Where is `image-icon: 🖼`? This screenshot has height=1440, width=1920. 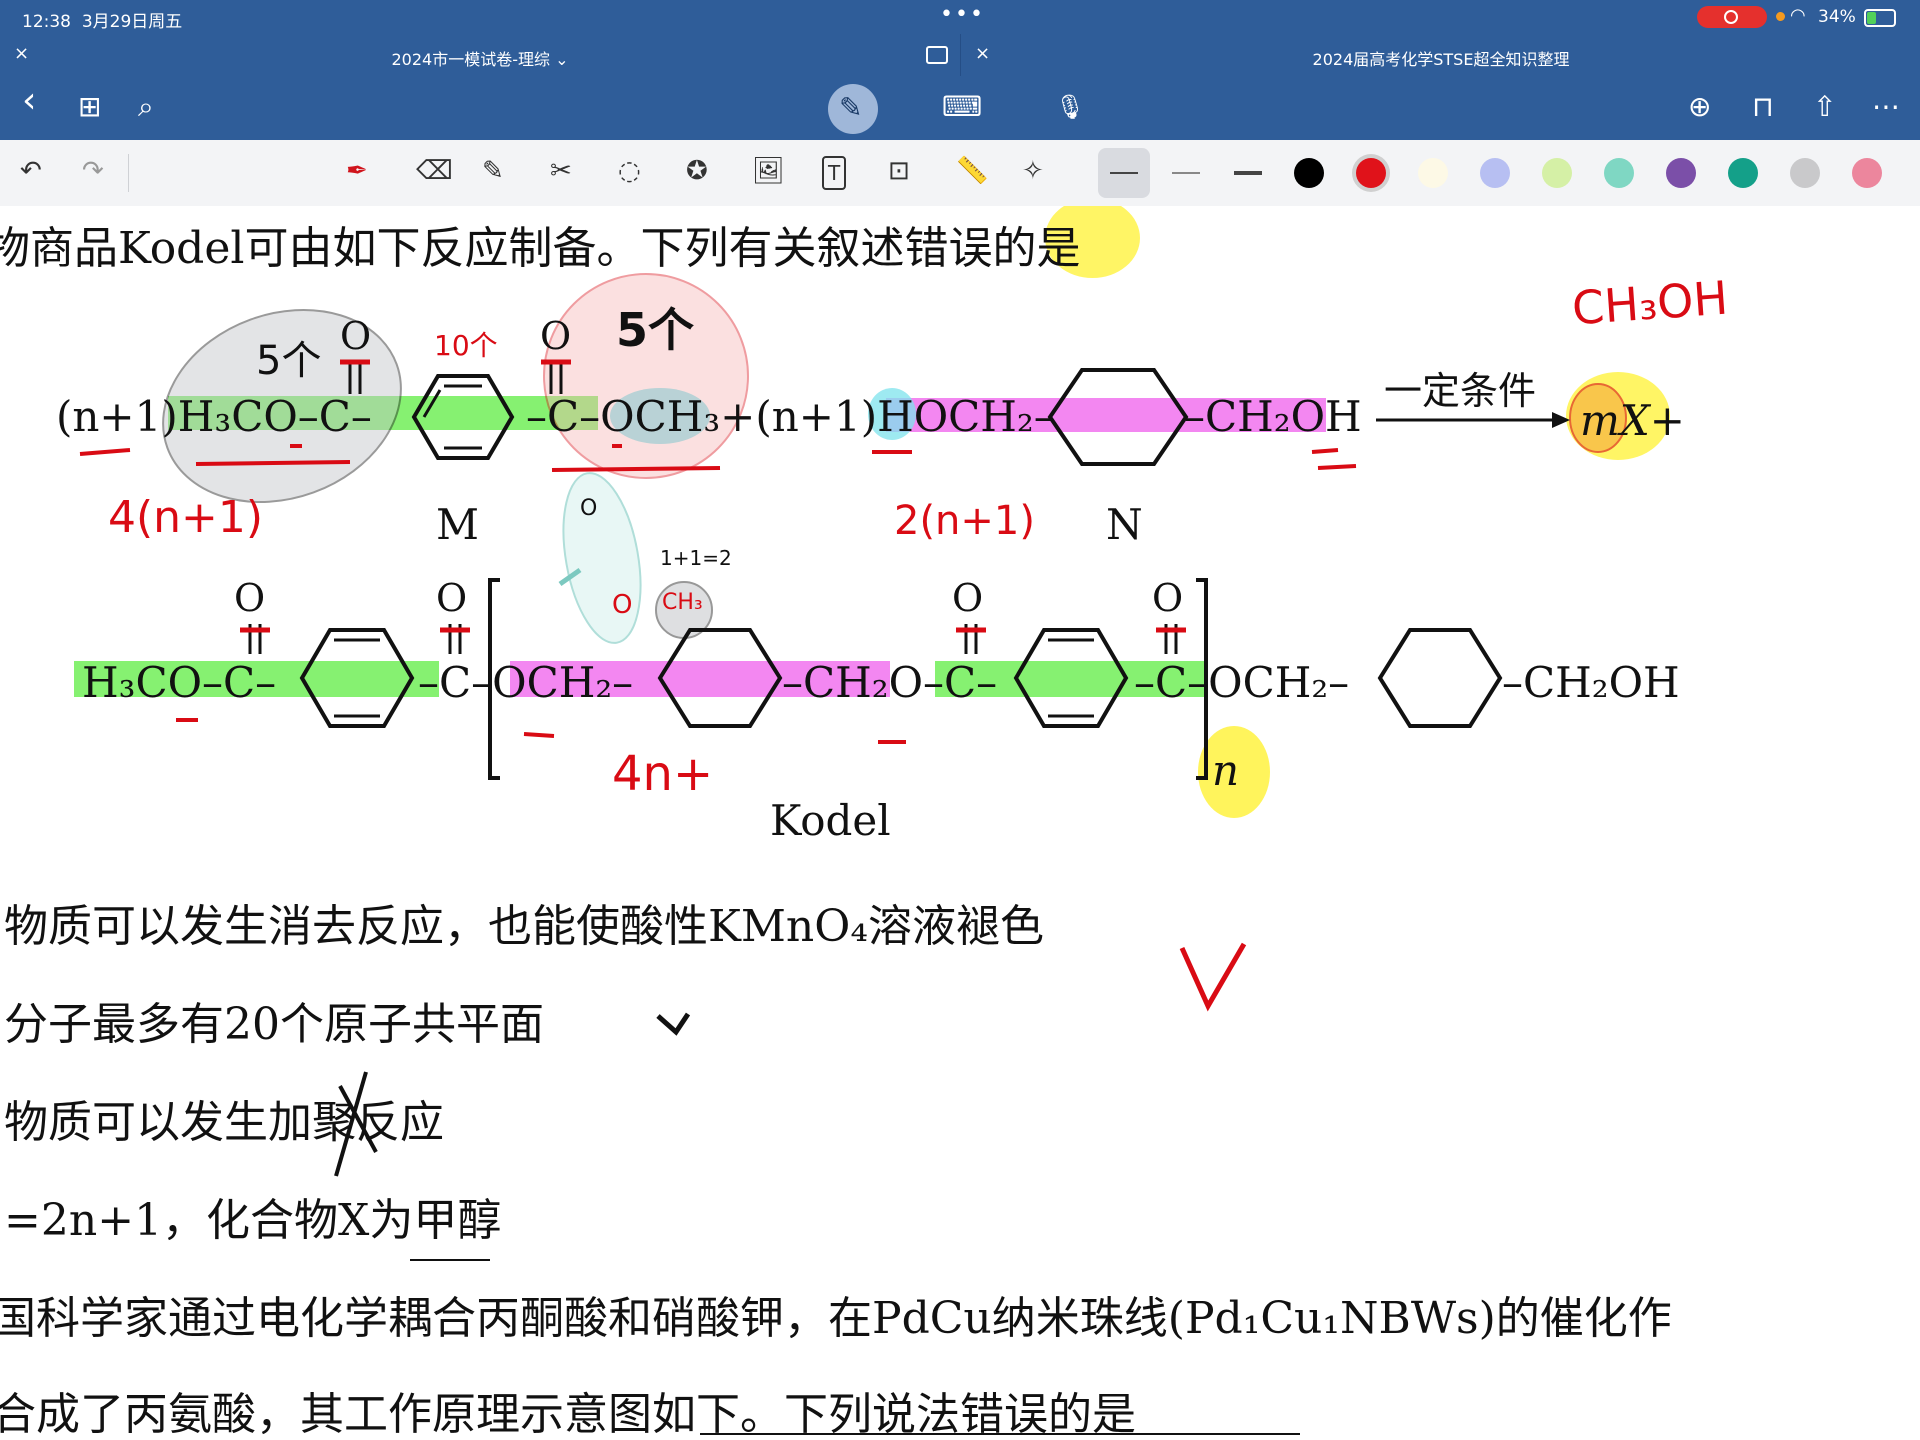
image-icon: 🖼 is located at coordinates (768, 171).